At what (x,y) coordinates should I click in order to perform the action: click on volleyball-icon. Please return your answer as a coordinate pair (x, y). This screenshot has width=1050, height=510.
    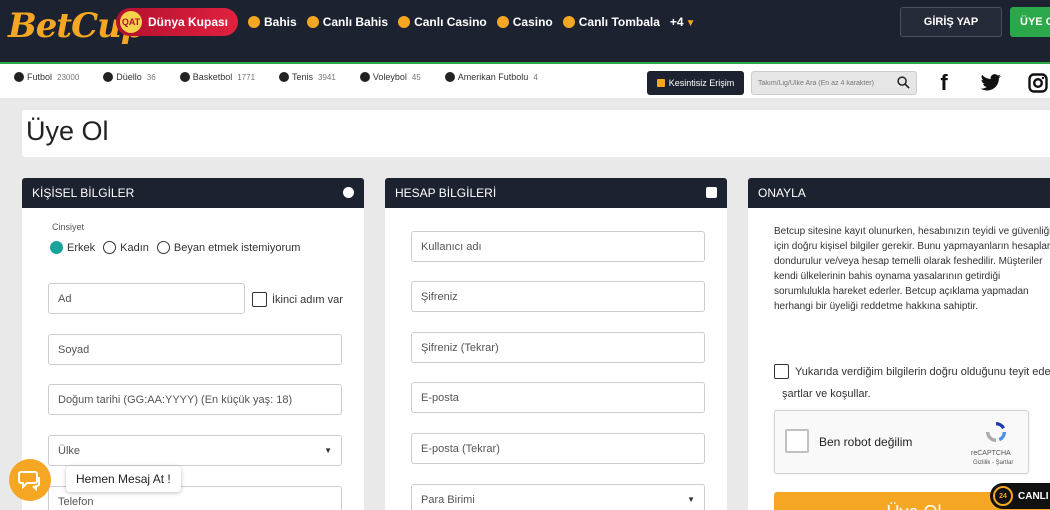
    Looking at the image, I should click on (364, 77).